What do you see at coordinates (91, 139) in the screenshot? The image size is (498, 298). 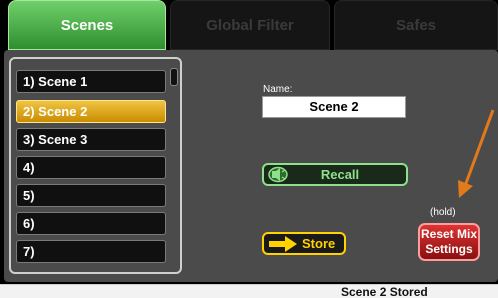 I see `scene-item-3: 3) Scene 3` at bounding box center [91, 139].